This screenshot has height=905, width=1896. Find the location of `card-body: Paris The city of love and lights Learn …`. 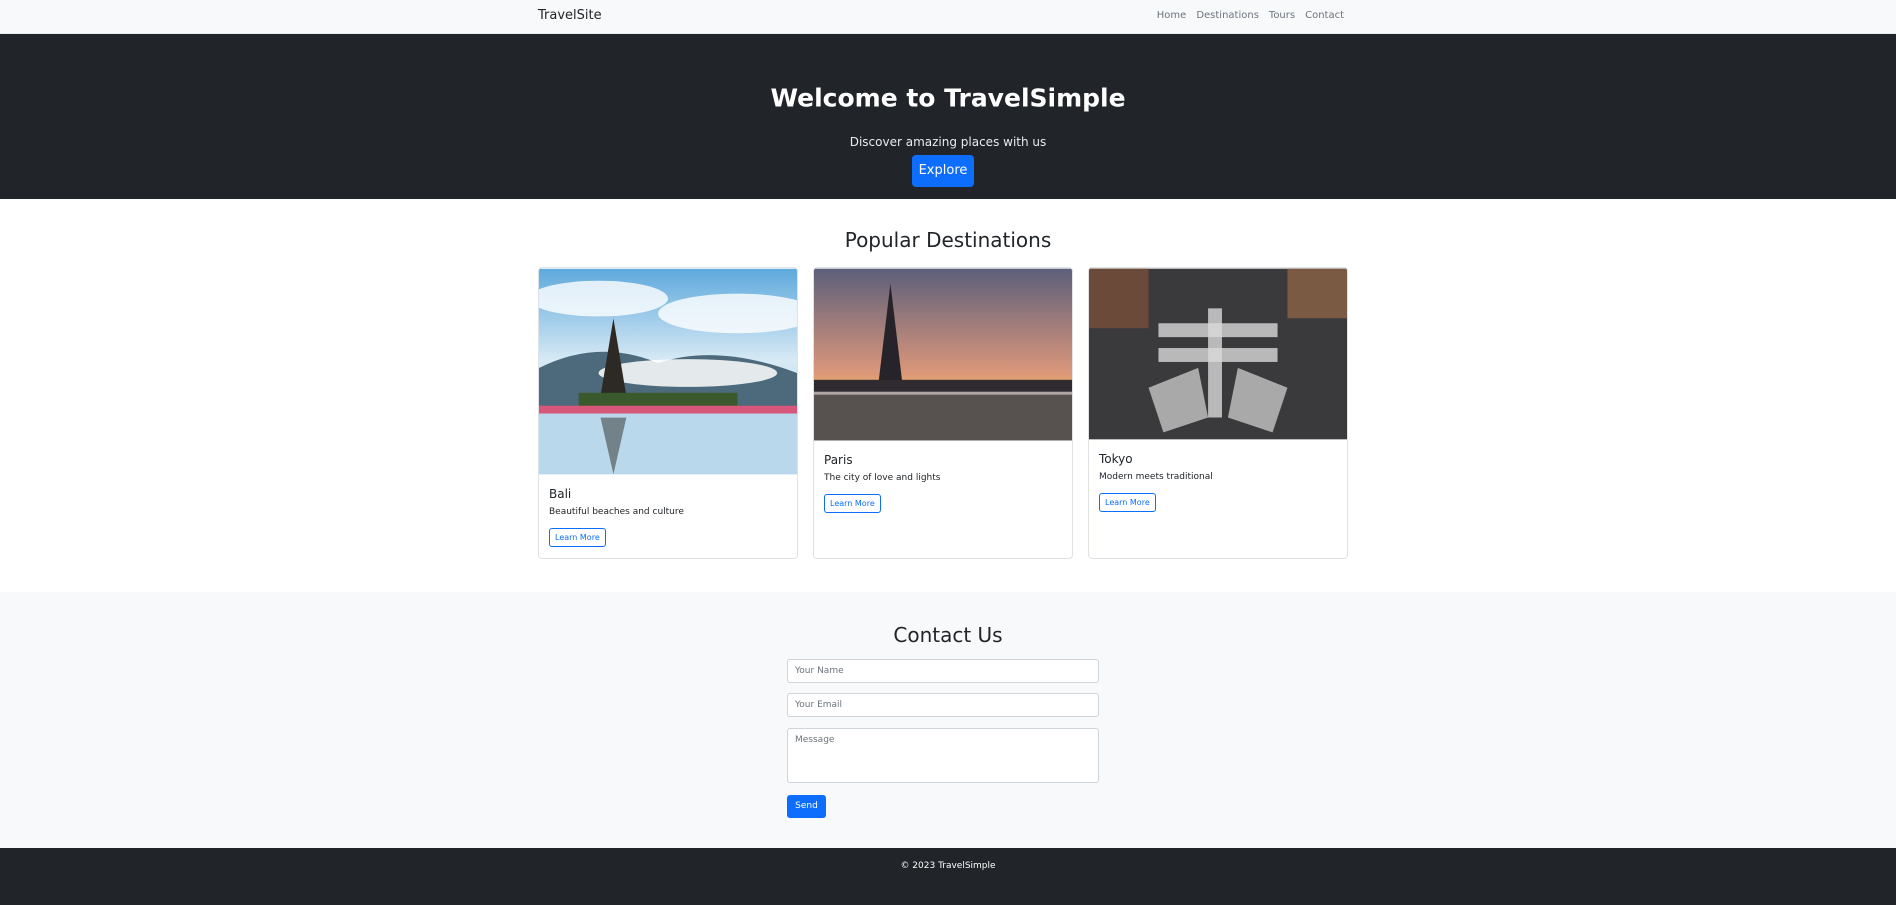

card-body: Paris The city of love and lights Learn … is located at coordinates (943, 483).